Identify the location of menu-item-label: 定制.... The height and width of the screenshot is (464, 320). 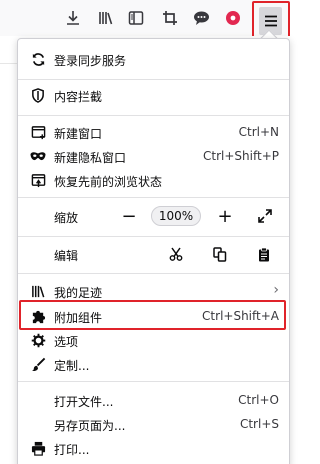
(72, 366).